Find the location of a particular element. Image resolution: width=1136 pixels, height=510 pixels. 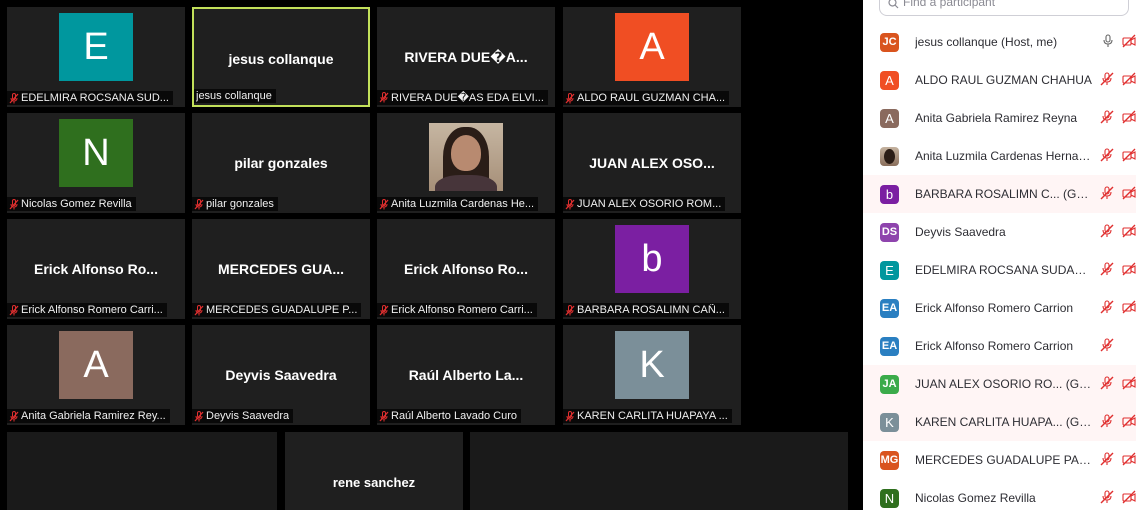

tile-avatar: E is located at coordinates (96, 47).